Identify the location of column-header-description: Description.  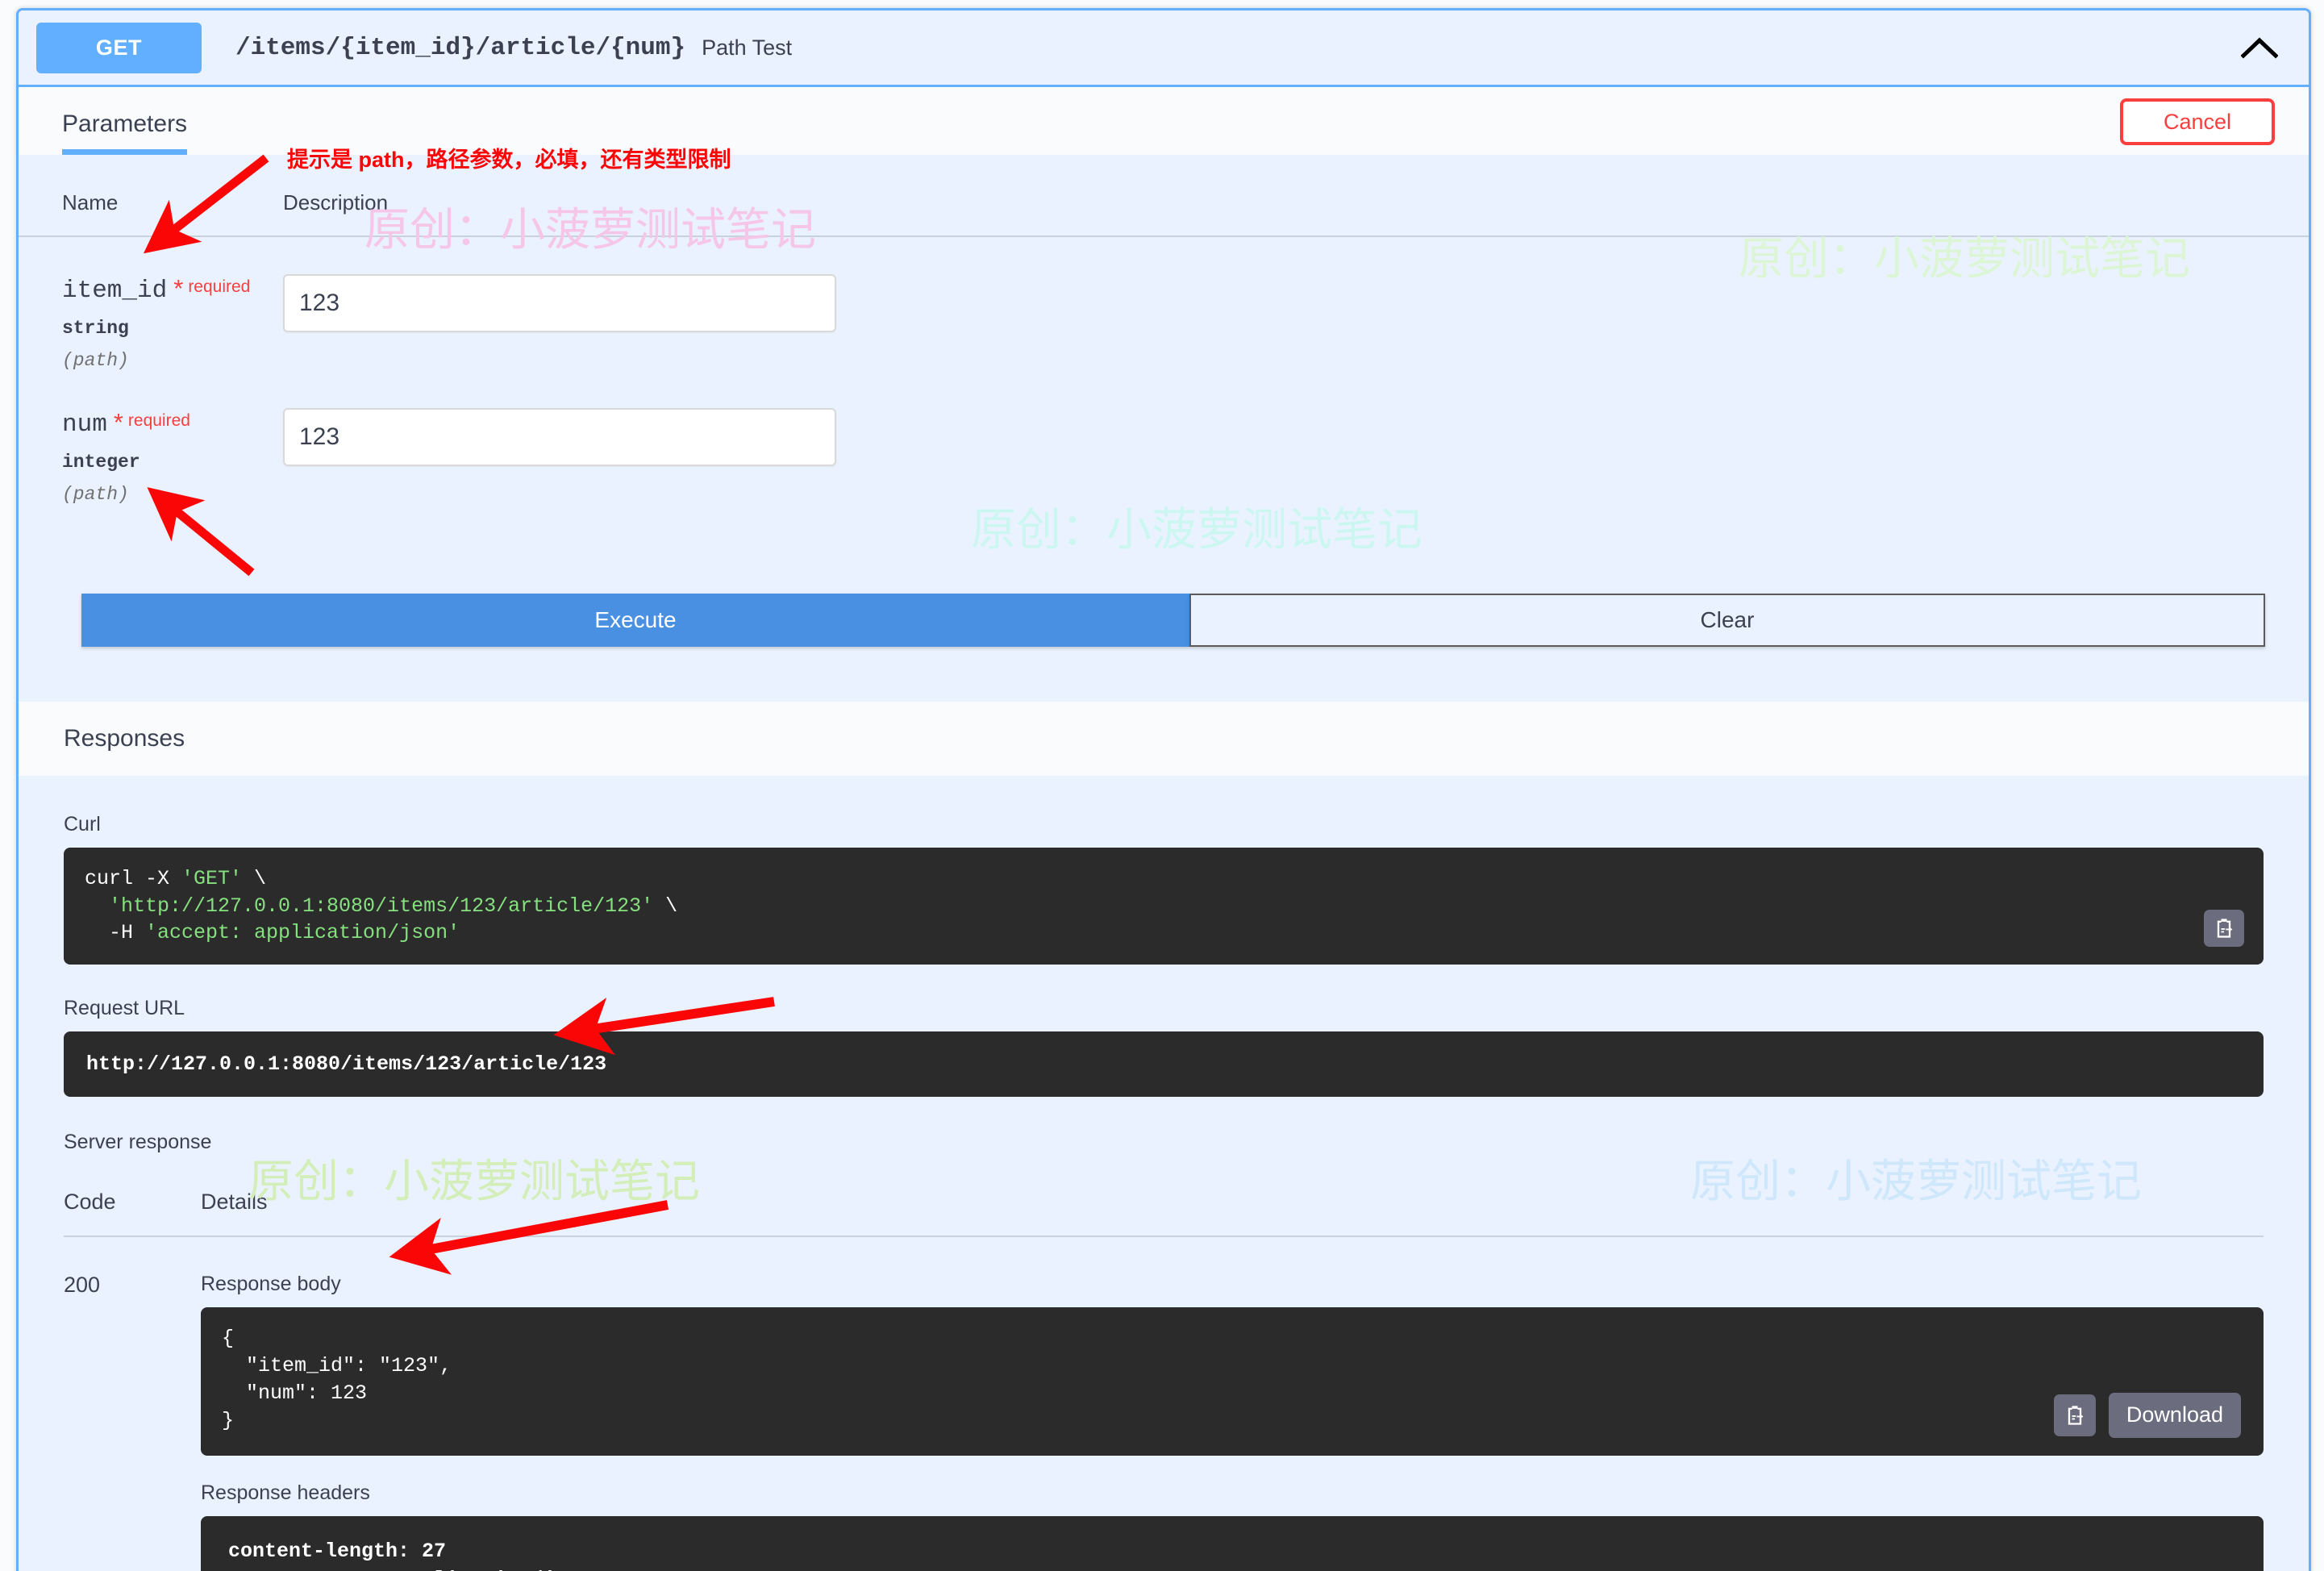
(336, 202).